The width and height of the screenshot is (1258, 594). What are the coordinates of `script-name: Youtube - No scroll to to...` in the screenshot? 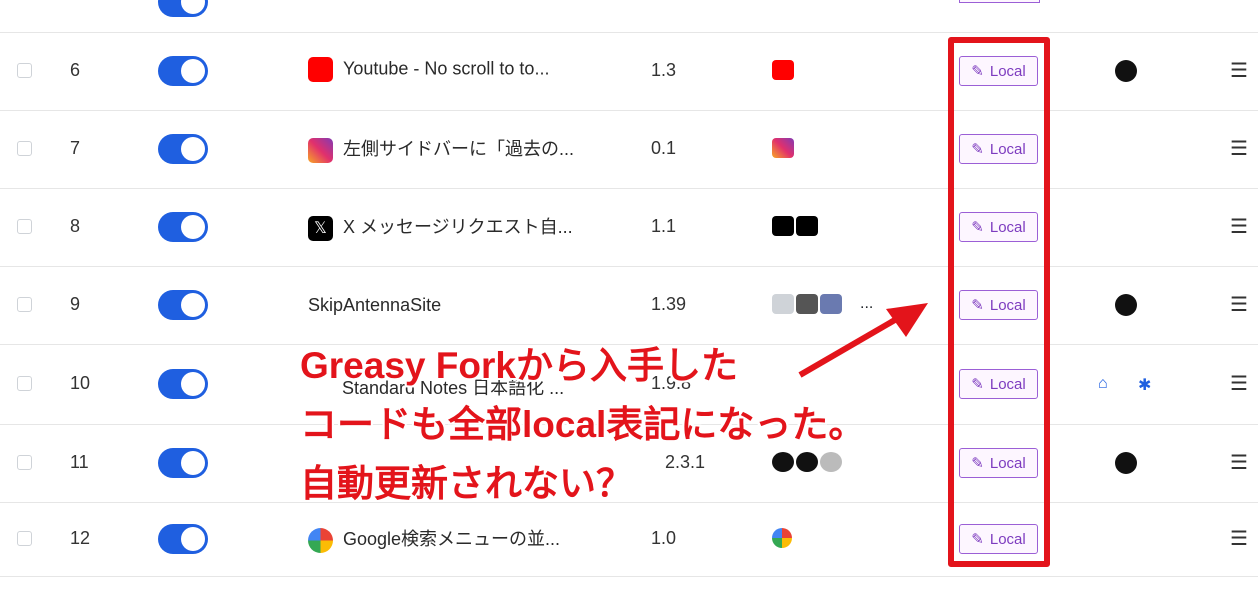 It's located at (428, 69).